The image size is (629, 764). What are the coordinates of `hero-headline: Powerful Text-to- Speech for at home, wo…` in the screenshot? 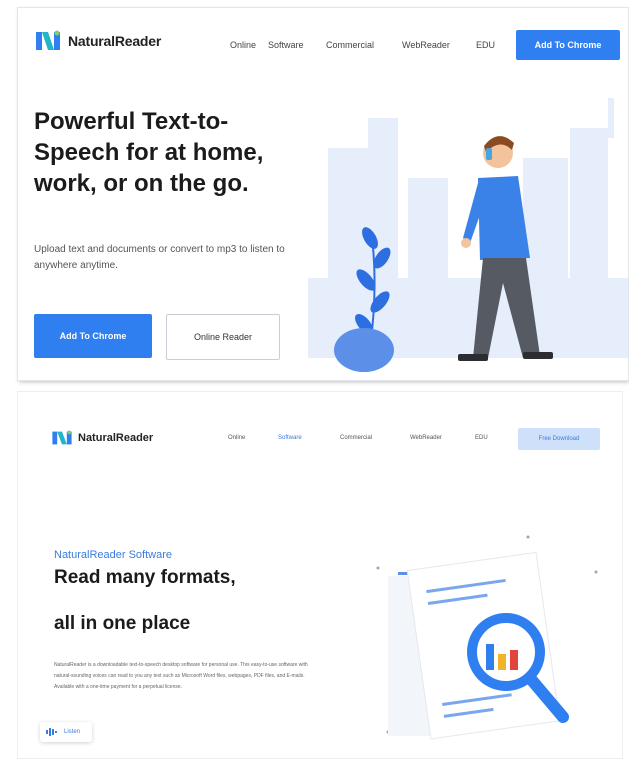 It's located at (184, 152).